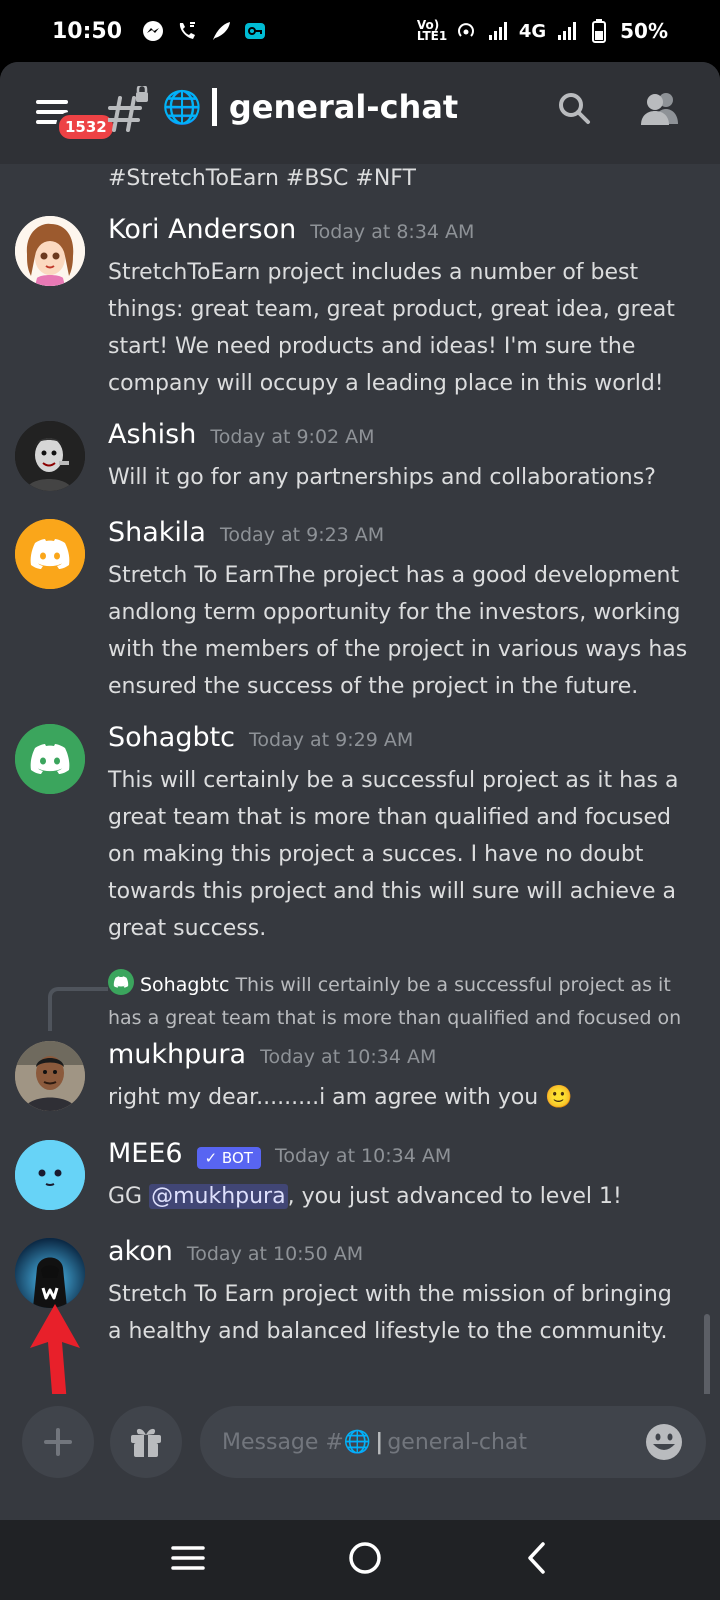 The height and width of the screenshot is (1600, 720). Describe the element at coordinates (129, 1196) in the screenshot. I see `message-text-before: GG` at that location.